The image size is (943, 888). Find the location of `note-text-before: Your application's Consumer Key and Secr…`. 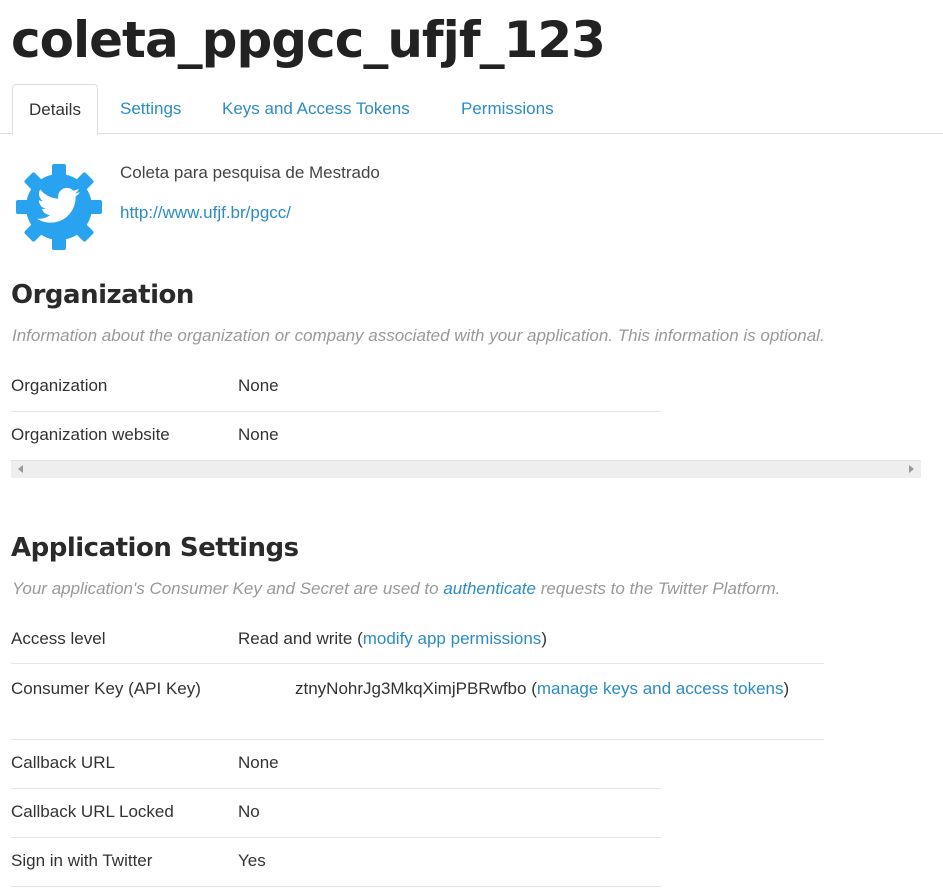

note-text-before: Your application's Consumer Key and Secr… is located at coordinates (228, 588).